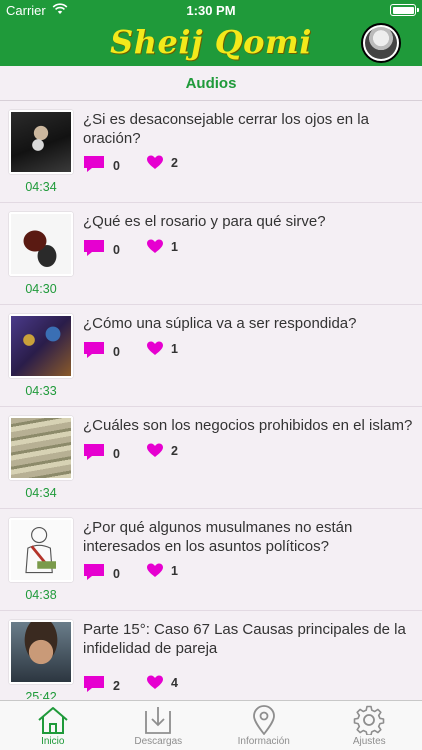 This screenshot has width=422, height=750. Describe the element at coordinates (158, 741) in the screenshot. I see `tab-label: Descargas` at that location.